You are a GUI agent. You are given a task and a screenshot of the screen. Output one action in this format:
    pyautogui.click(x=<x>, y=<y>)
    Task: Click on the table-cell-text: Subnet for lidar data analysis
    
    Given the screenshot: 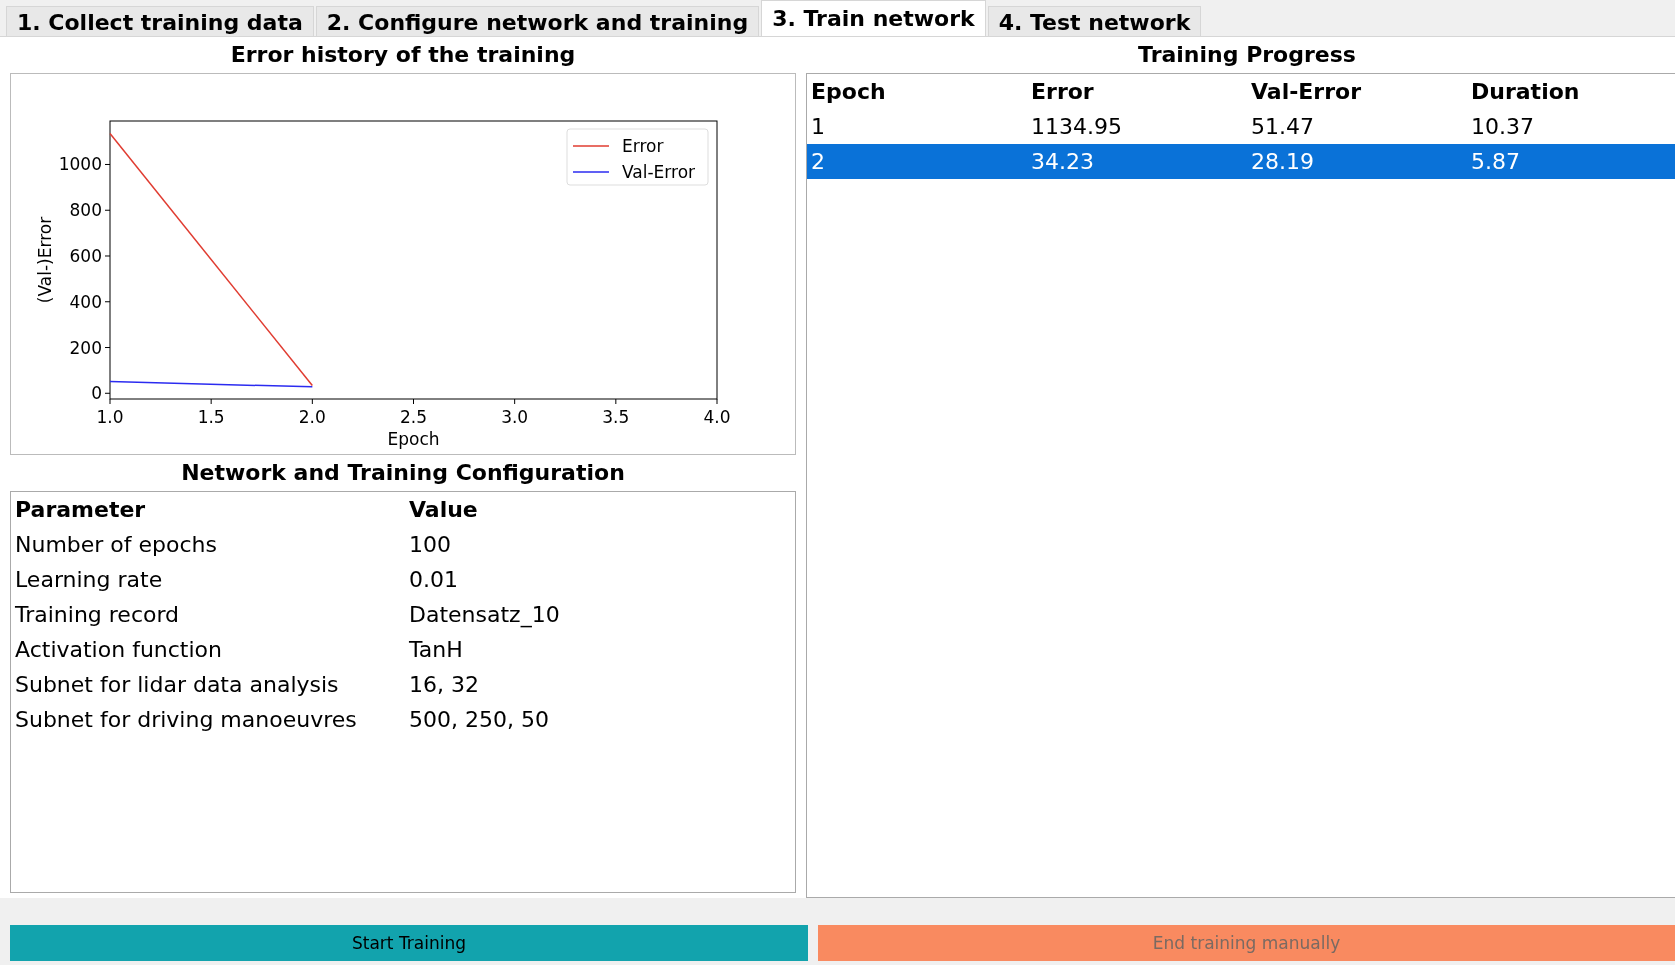 What is the action you would take?
    pyautogui.click(x=177, y=684)
    